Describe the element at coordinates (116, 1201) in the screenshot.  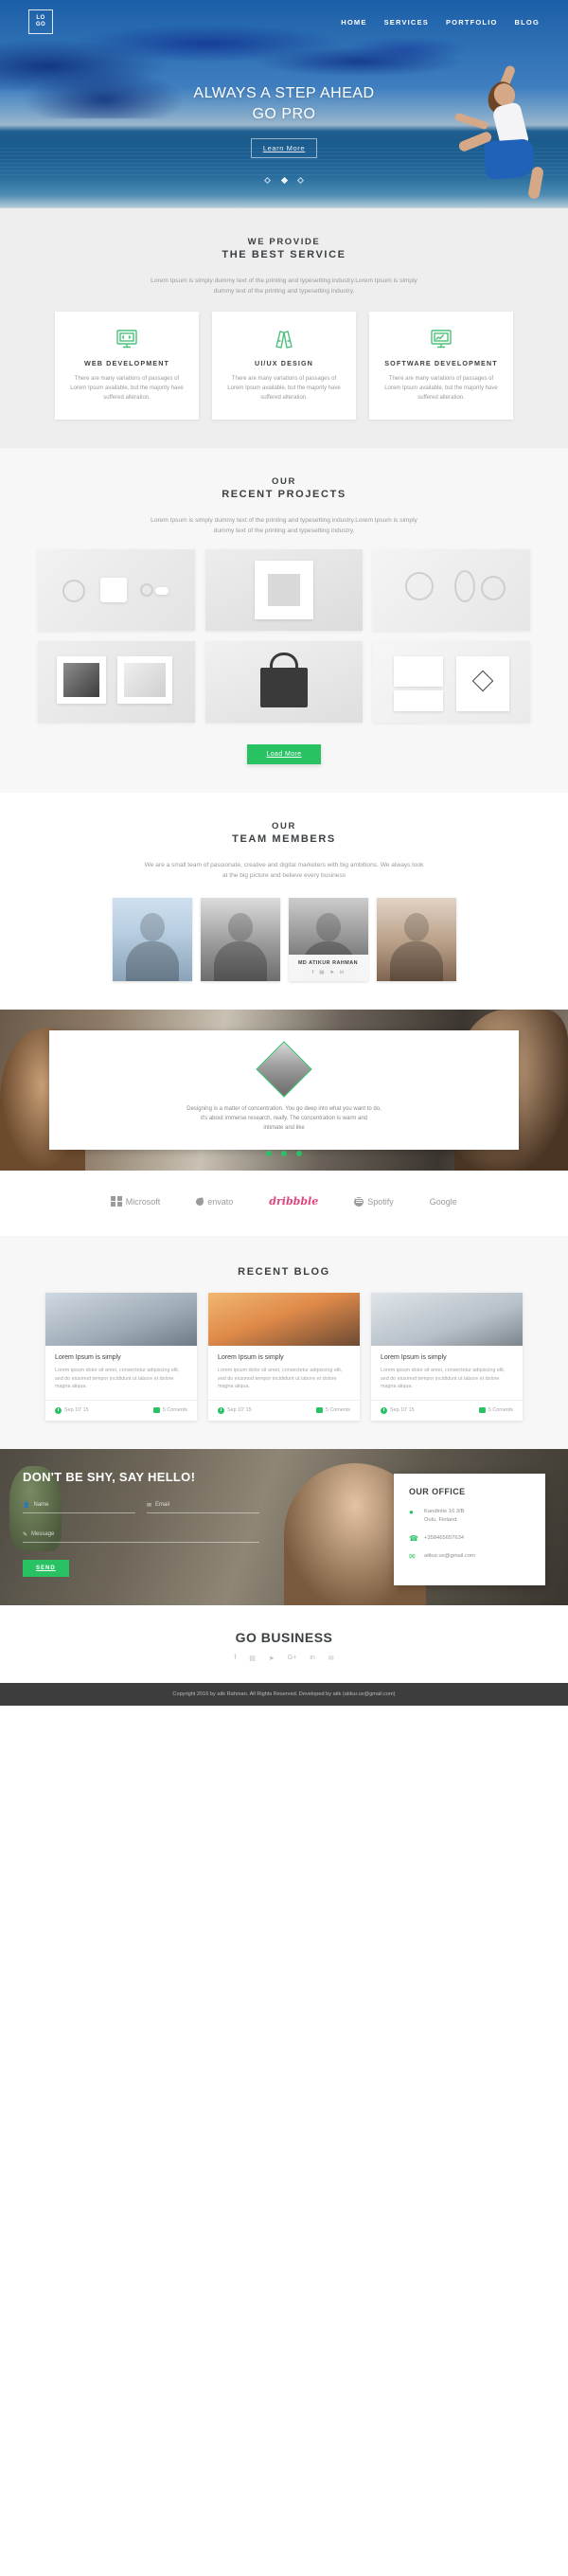
I see `microsoft-squares-icon` at that location.